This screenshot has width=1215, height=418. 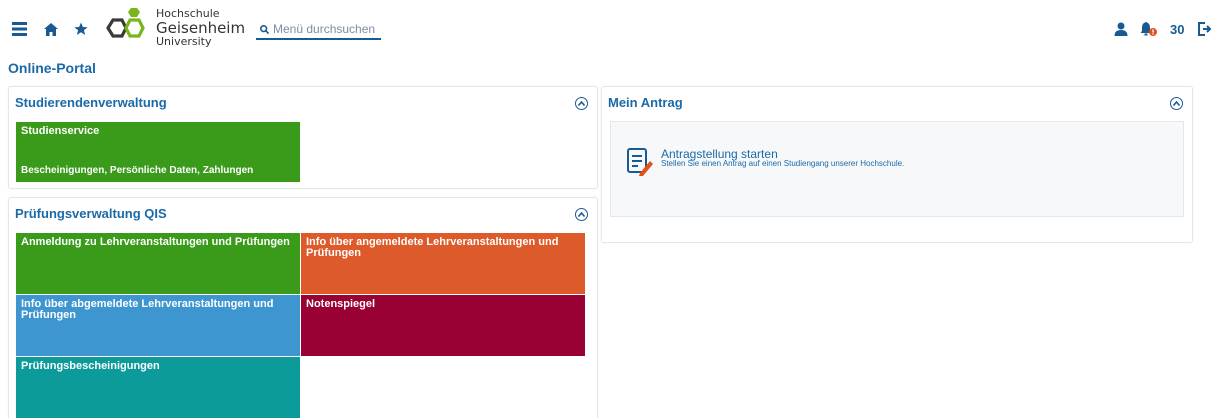 I want to click on tile-pruefungsbescheinigungen: Prüfungsbescheinigungen, so click(x=158, y=387).